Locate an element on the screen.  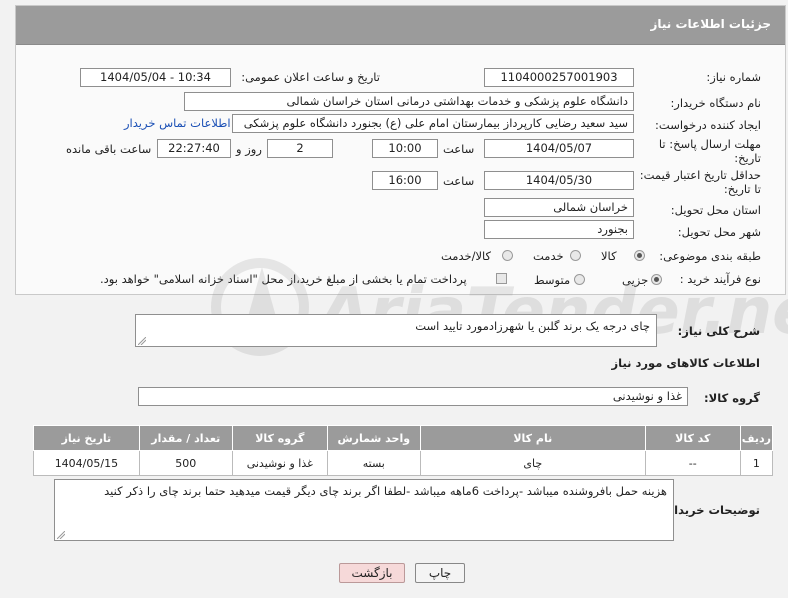
process-radio-minor is located at coordinates (656, 279).